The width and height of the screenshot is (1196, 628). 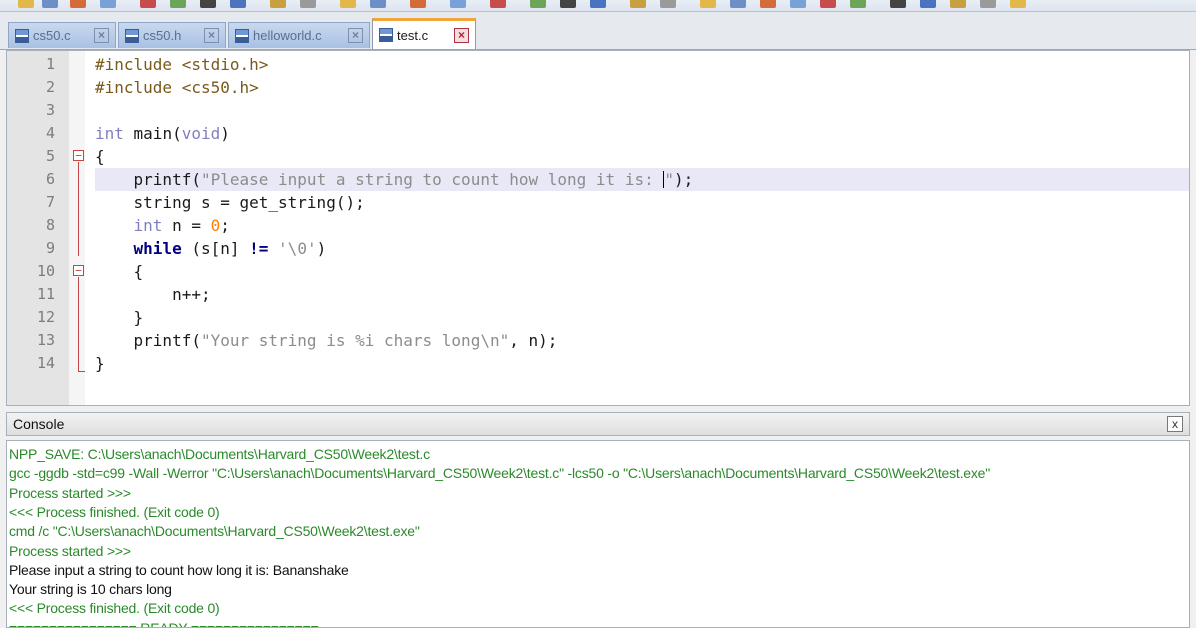 What do you see at coordinates (90, 589) in the screenshot?
I see `console-line: Your string is 10 chars long` at bounding box center [90, 589].